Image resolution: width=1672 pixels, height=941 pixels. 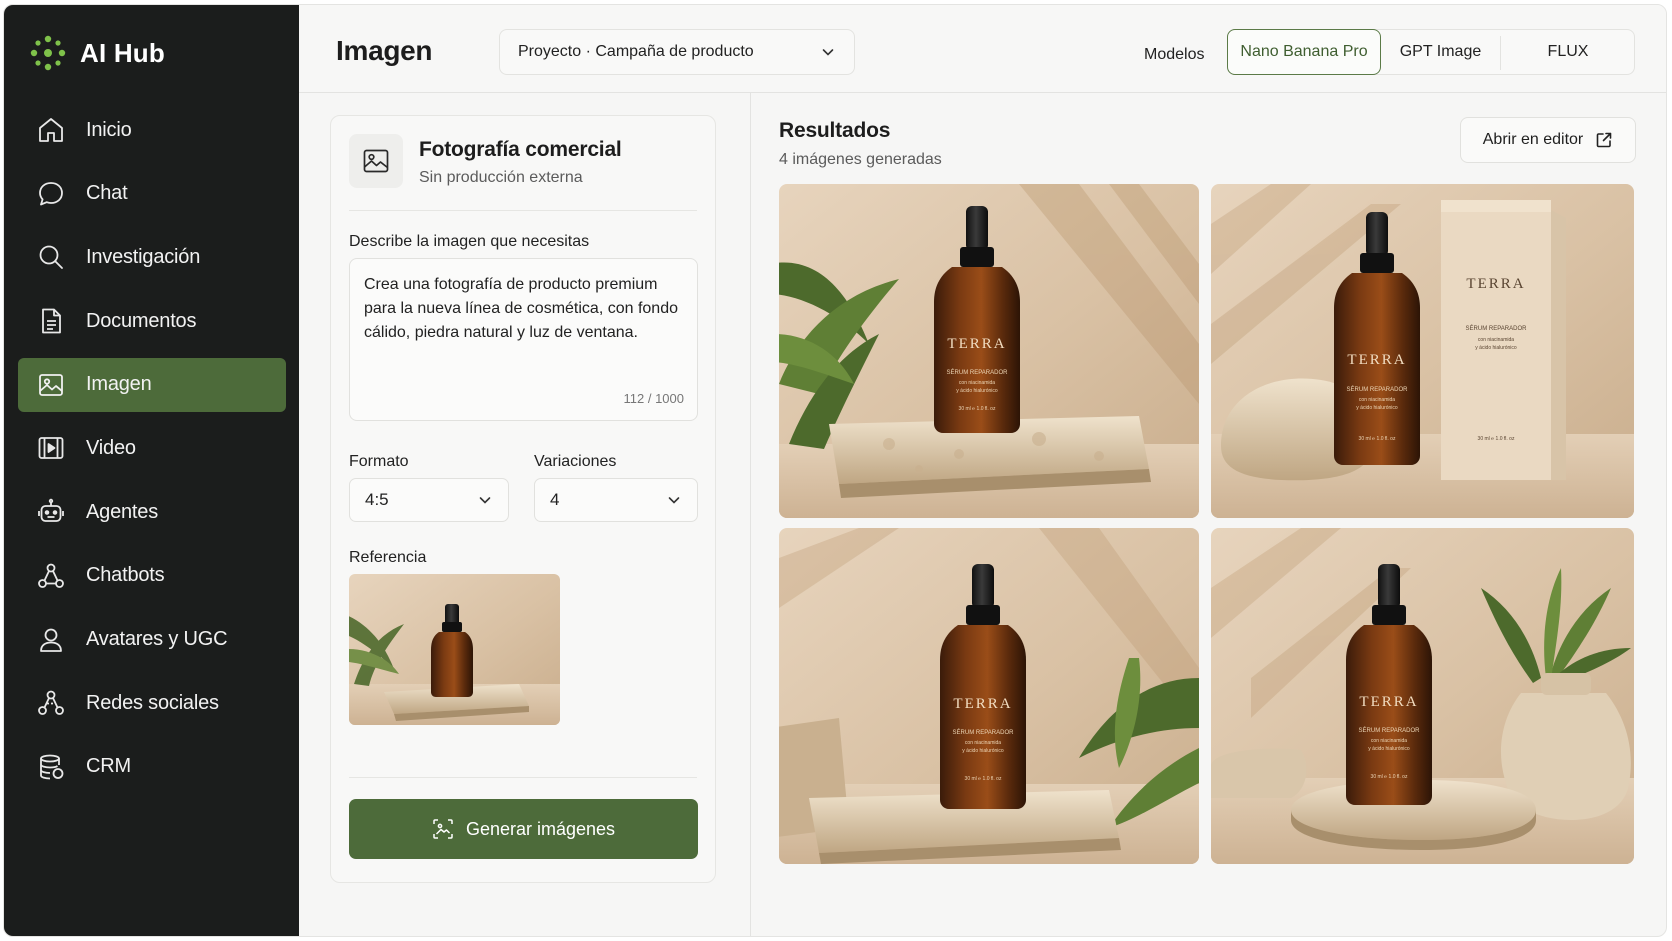 I want to click on character-count: 112 / 1000, so click(x=653, y=398).